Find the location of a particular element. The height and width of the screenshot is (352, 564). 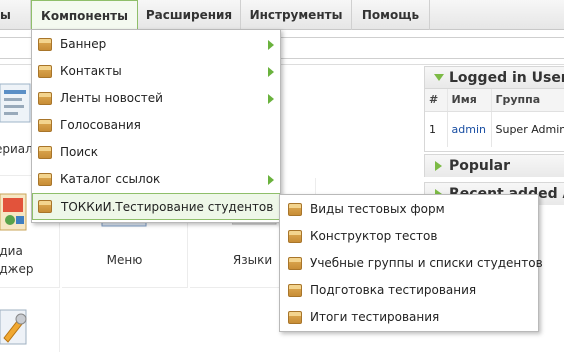

submenu-item-label: Подготовка тестирования is located at coordinates (393, 290).